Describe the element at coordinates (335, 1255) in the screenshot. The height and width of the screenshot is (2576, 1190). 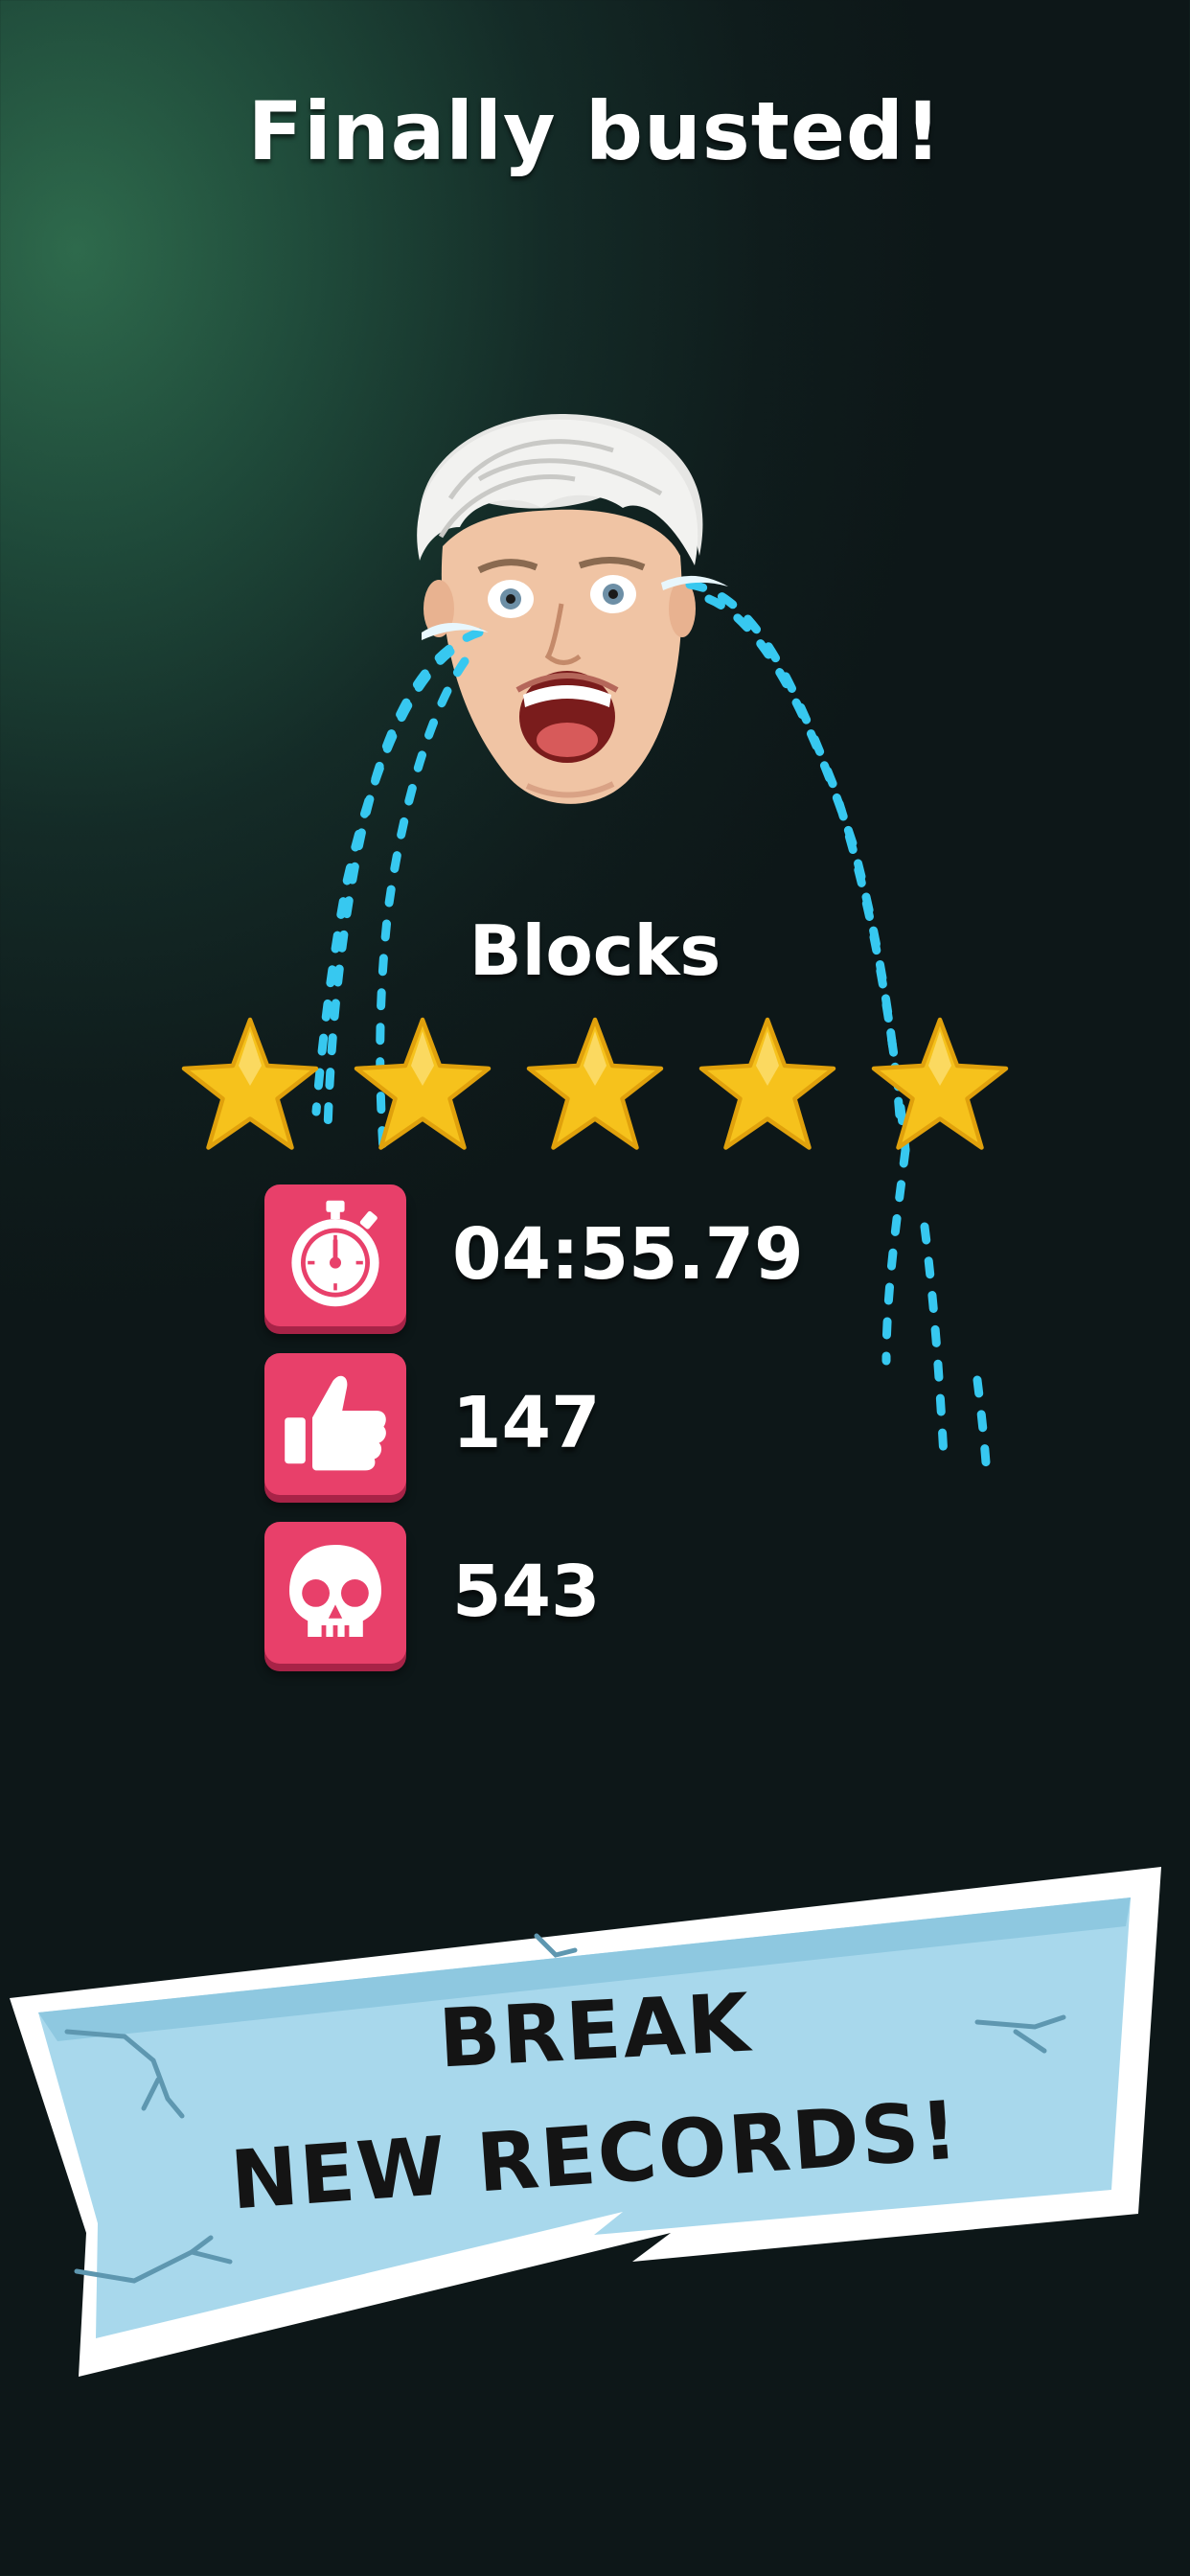
I see `stopwatch-icon` at that location.